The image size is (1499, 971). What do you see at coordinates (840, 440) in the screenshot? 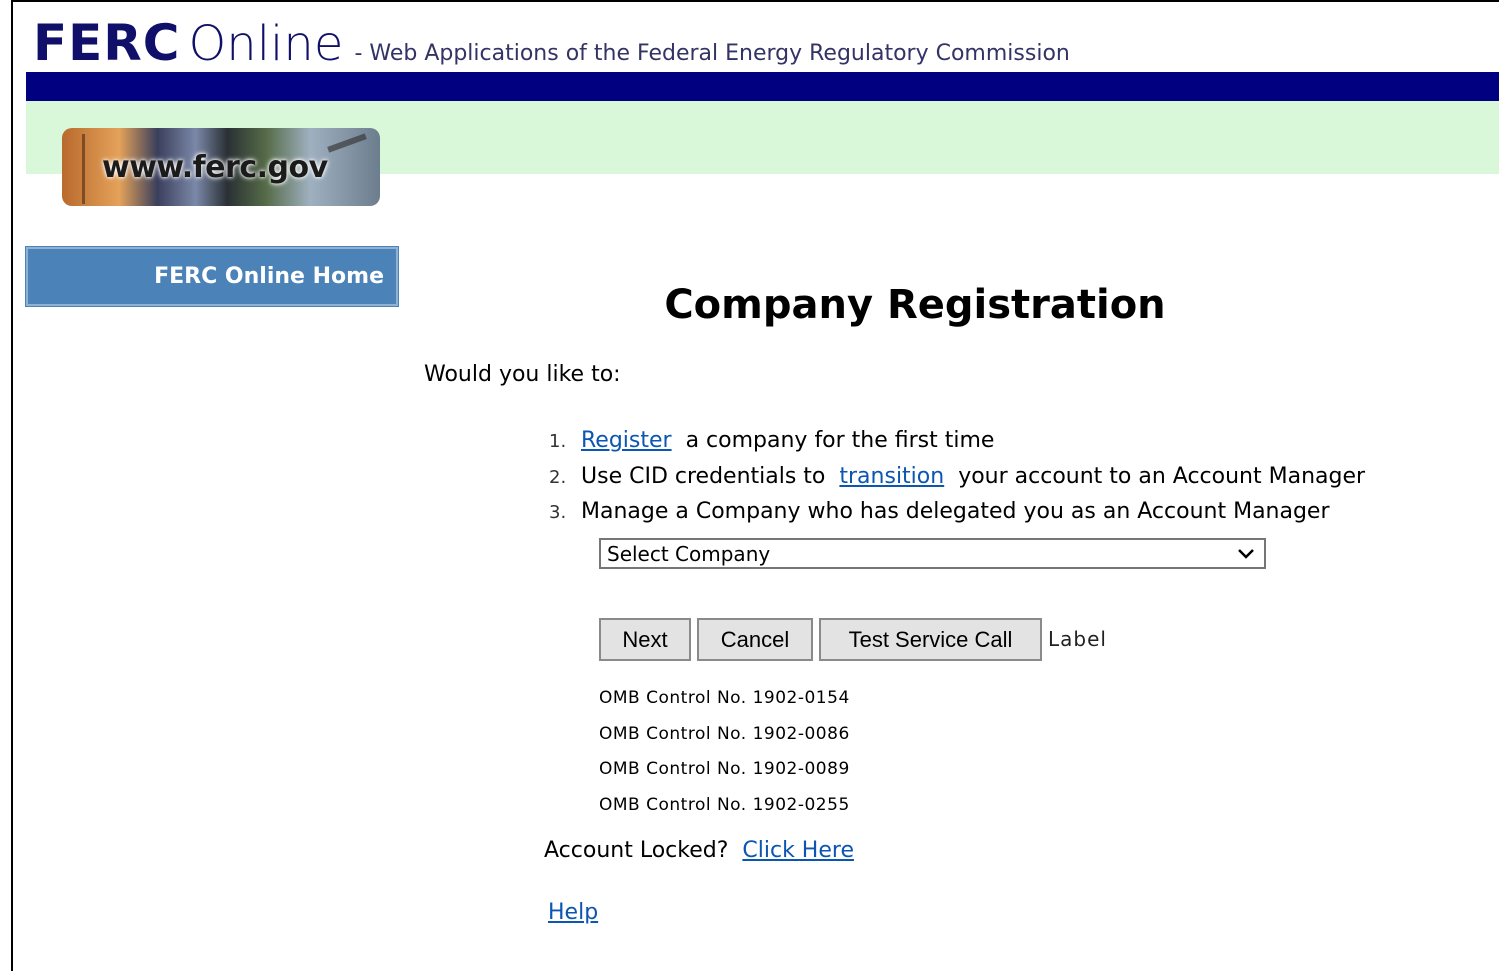
I see `option-text: a company for the first time` at bounding box center [840, 440].